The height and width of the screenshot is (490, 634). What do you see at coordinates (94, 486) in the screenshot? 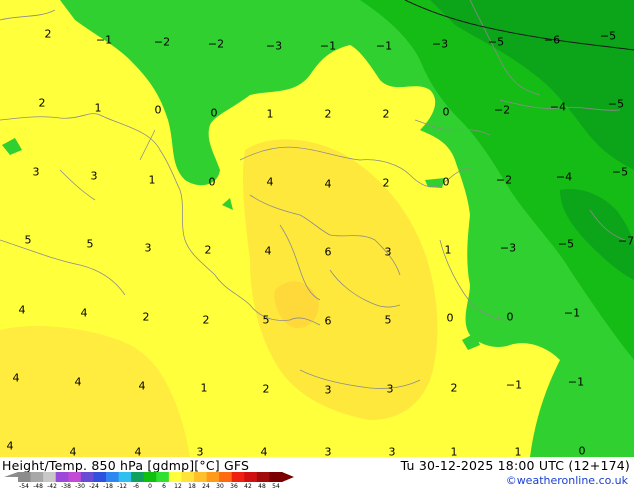
I see `scale-tick-label: -24` at bounding box center [94, 486].